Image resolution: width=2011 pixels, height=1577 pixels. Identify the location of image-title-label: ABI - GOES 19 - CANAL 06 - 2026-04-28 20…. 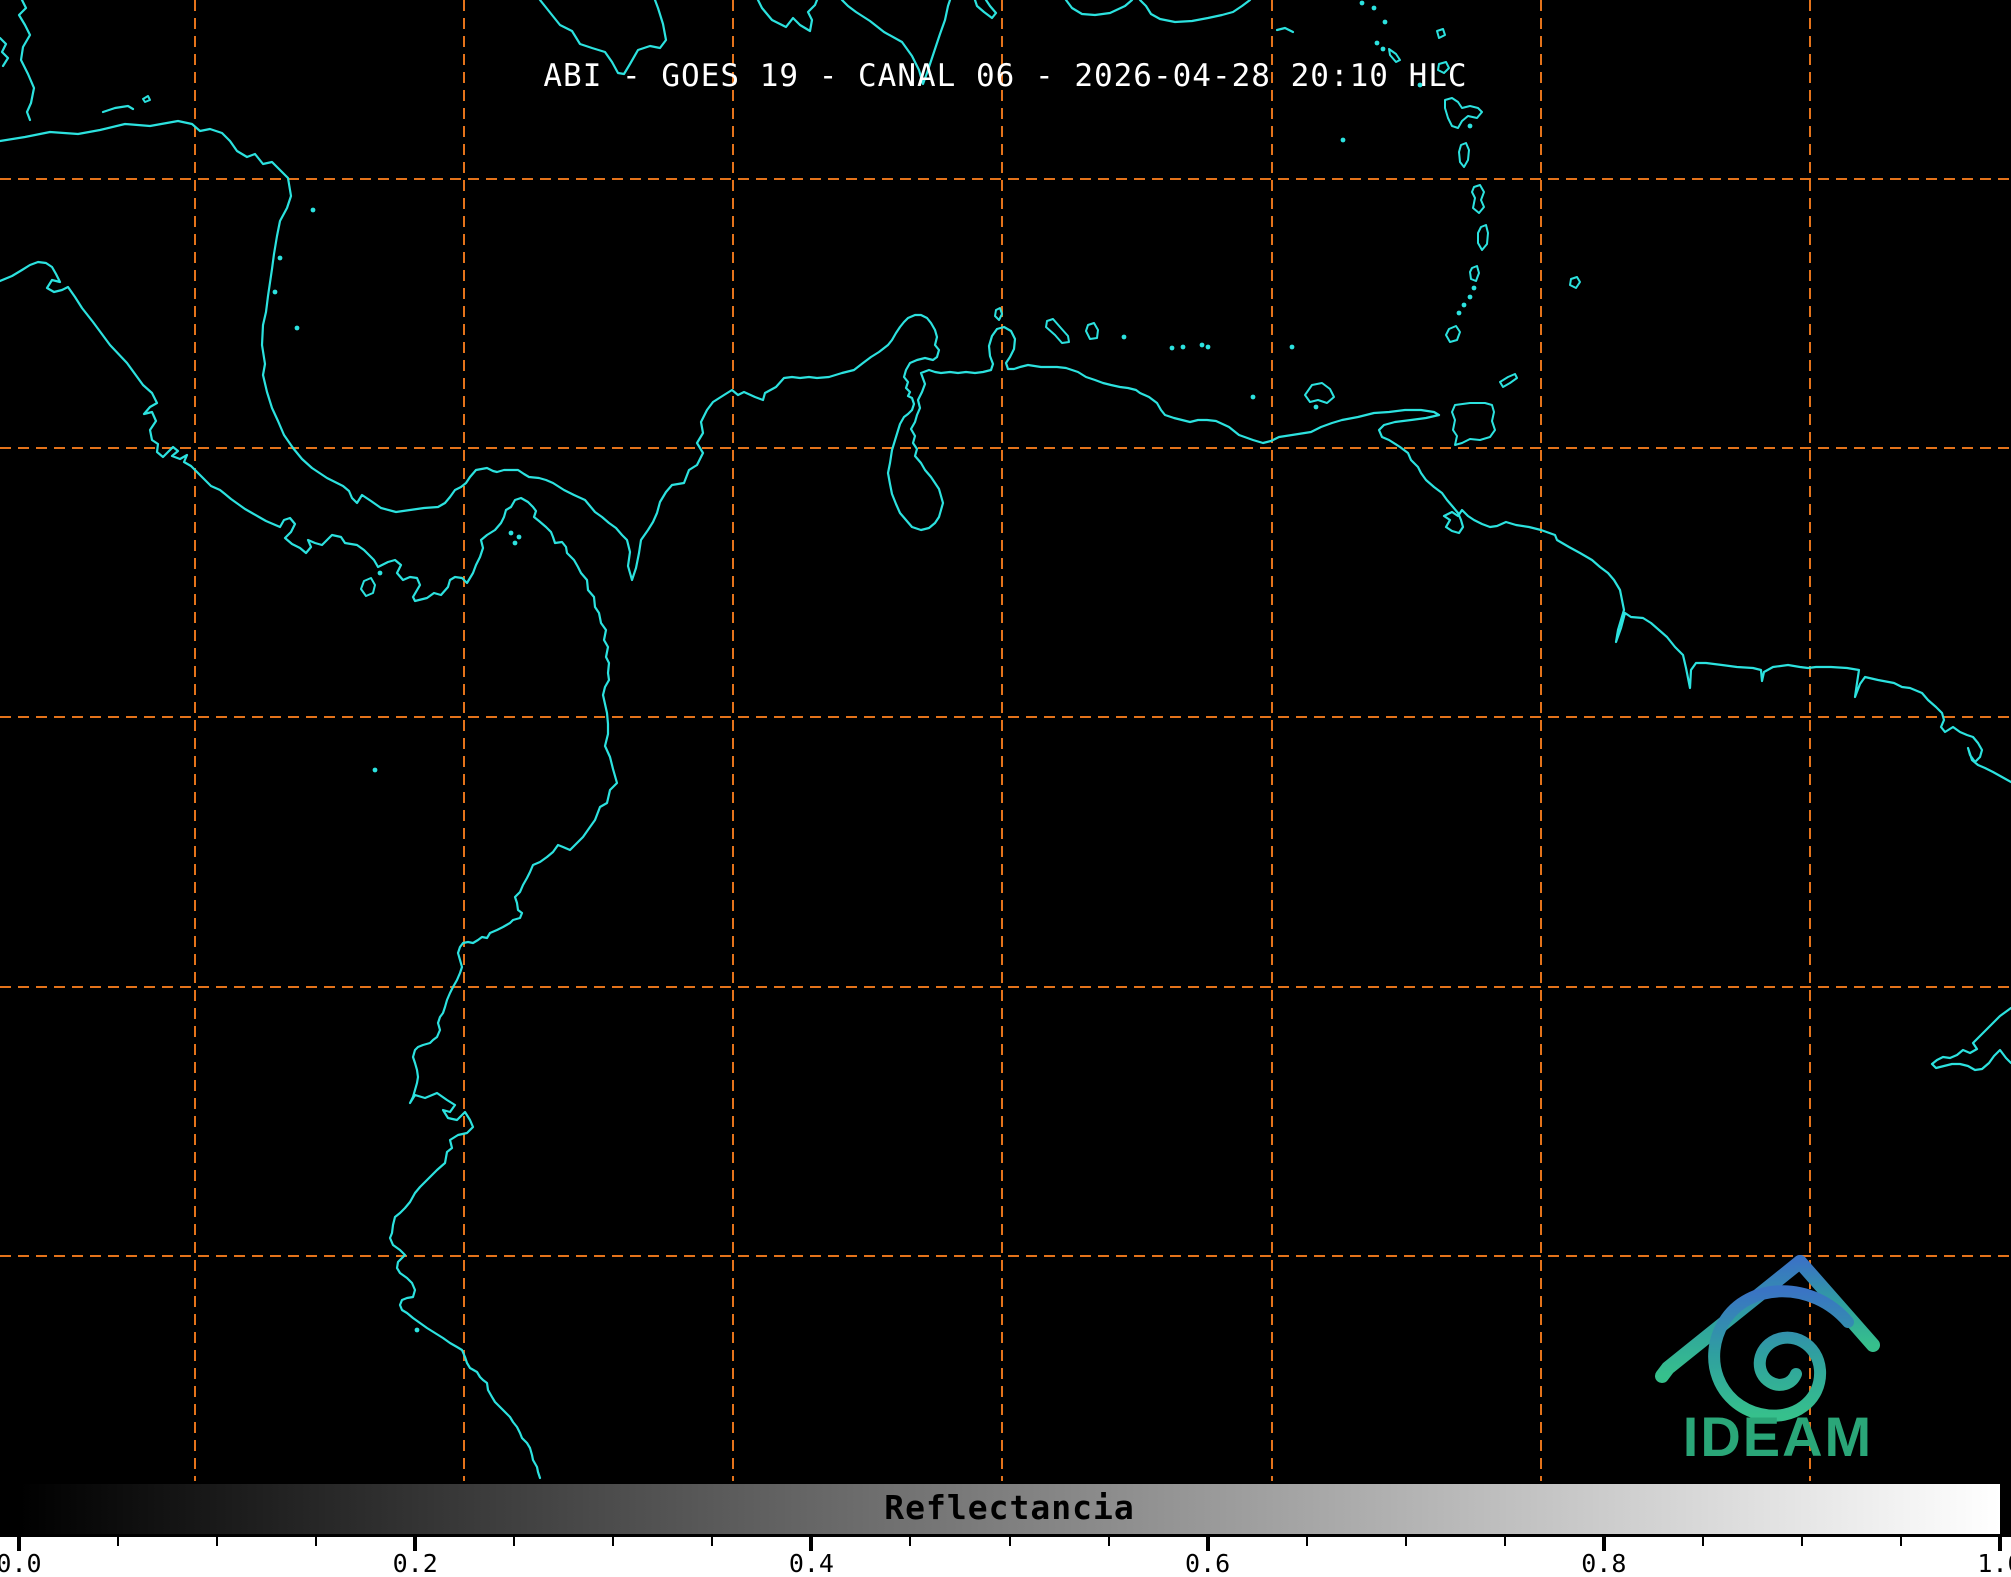
(1005, 76).